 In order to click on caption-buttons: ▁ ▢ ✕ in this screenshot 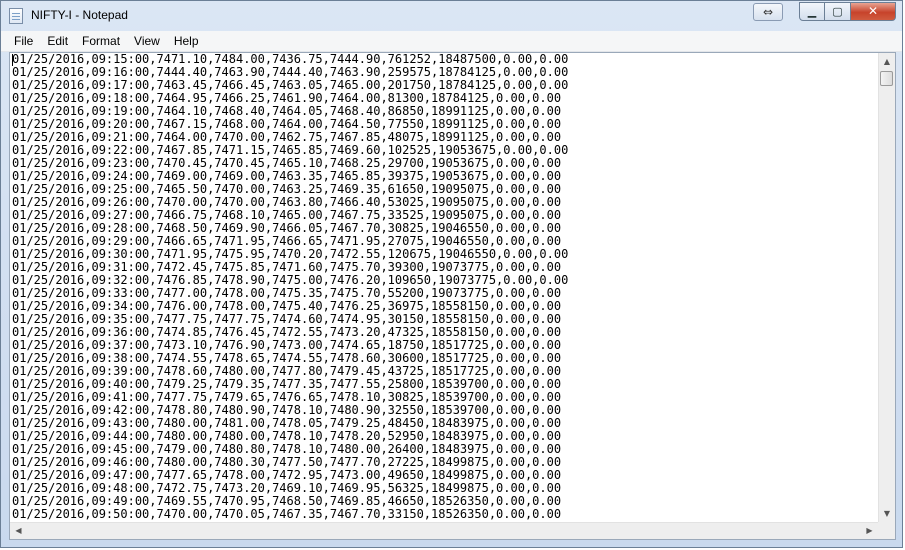, I will do `click(847, 11)`.